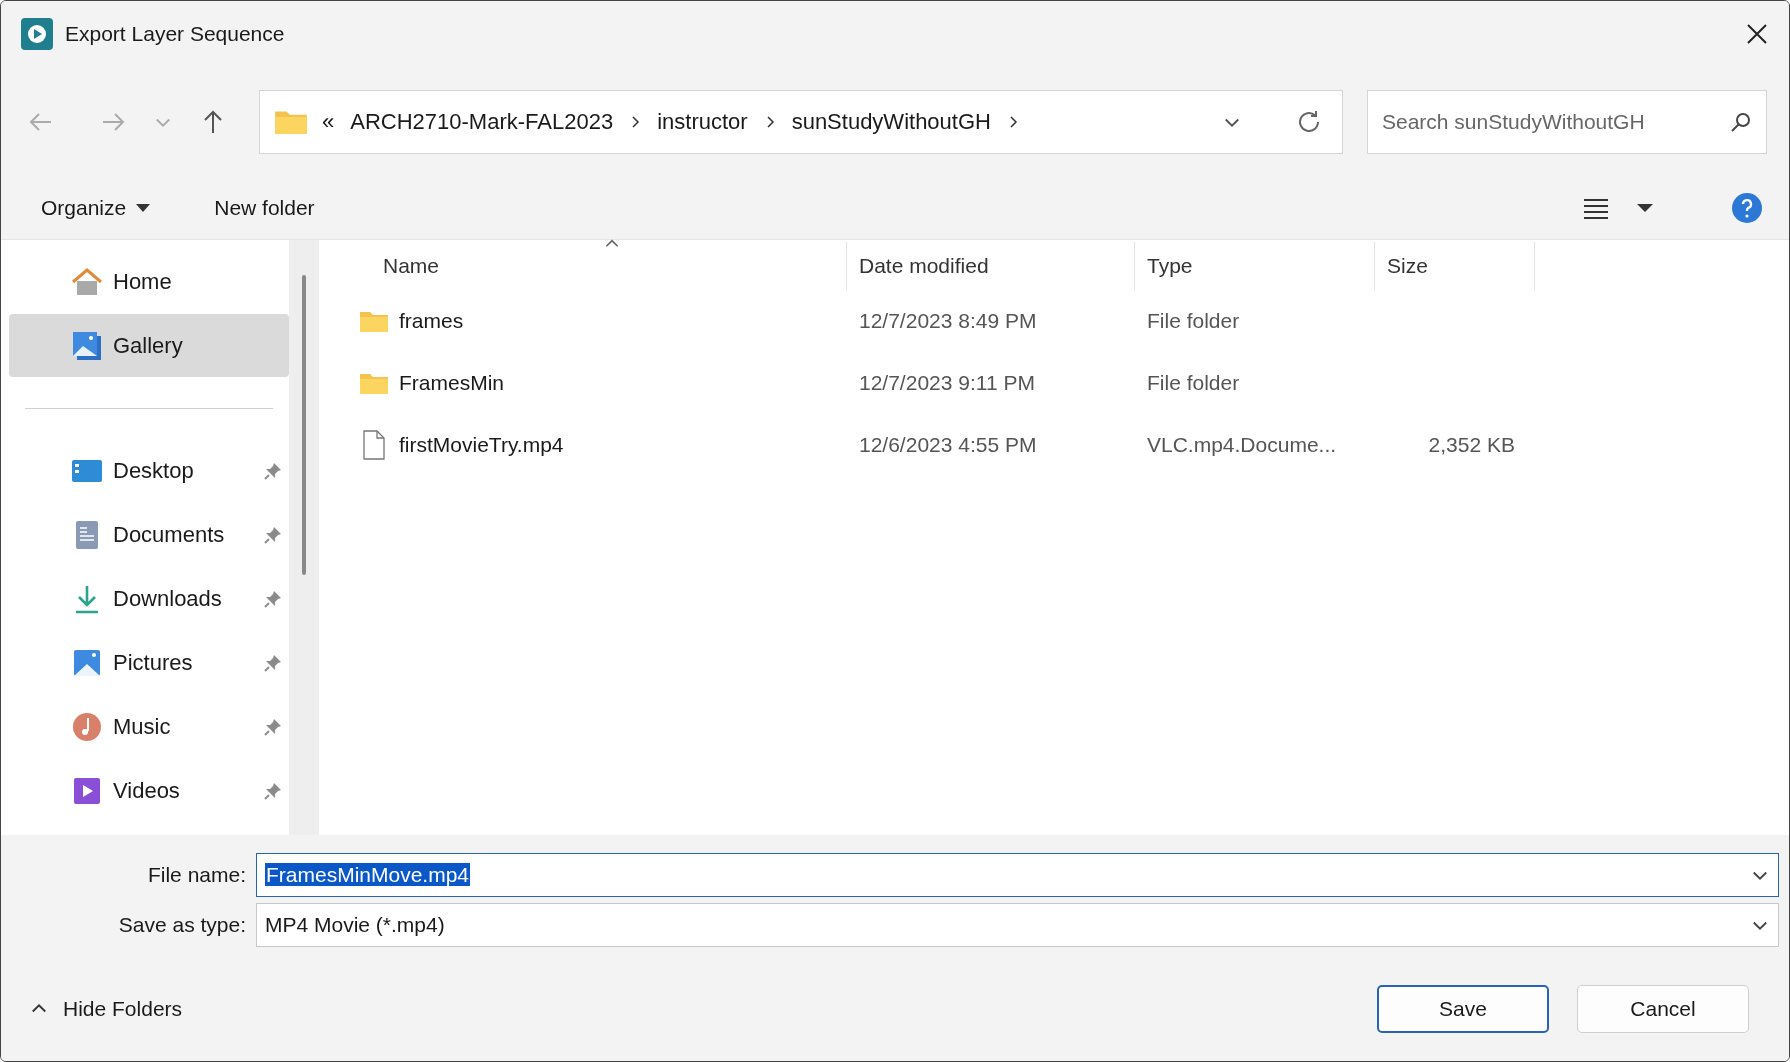 The width and height of the screenshot is (1790, 1062). I want to click on list-view-icon, so click(1596, 208).